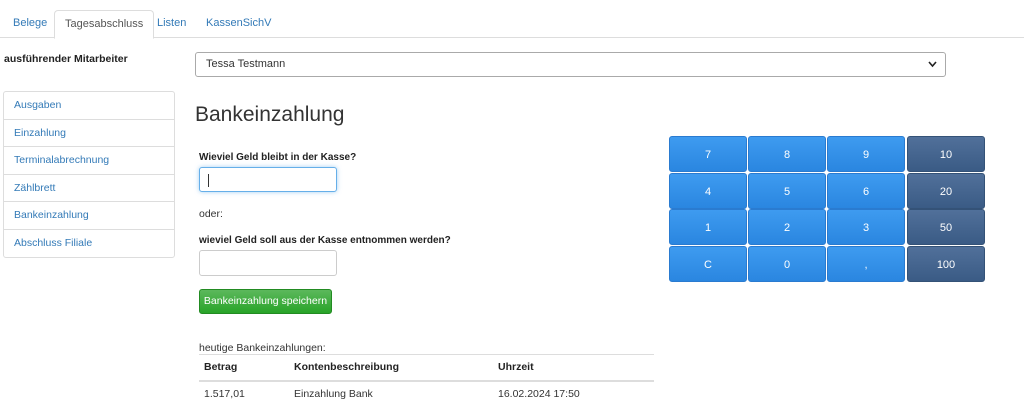  I want to click on keypad-key-2: 2, so click(787, 227).